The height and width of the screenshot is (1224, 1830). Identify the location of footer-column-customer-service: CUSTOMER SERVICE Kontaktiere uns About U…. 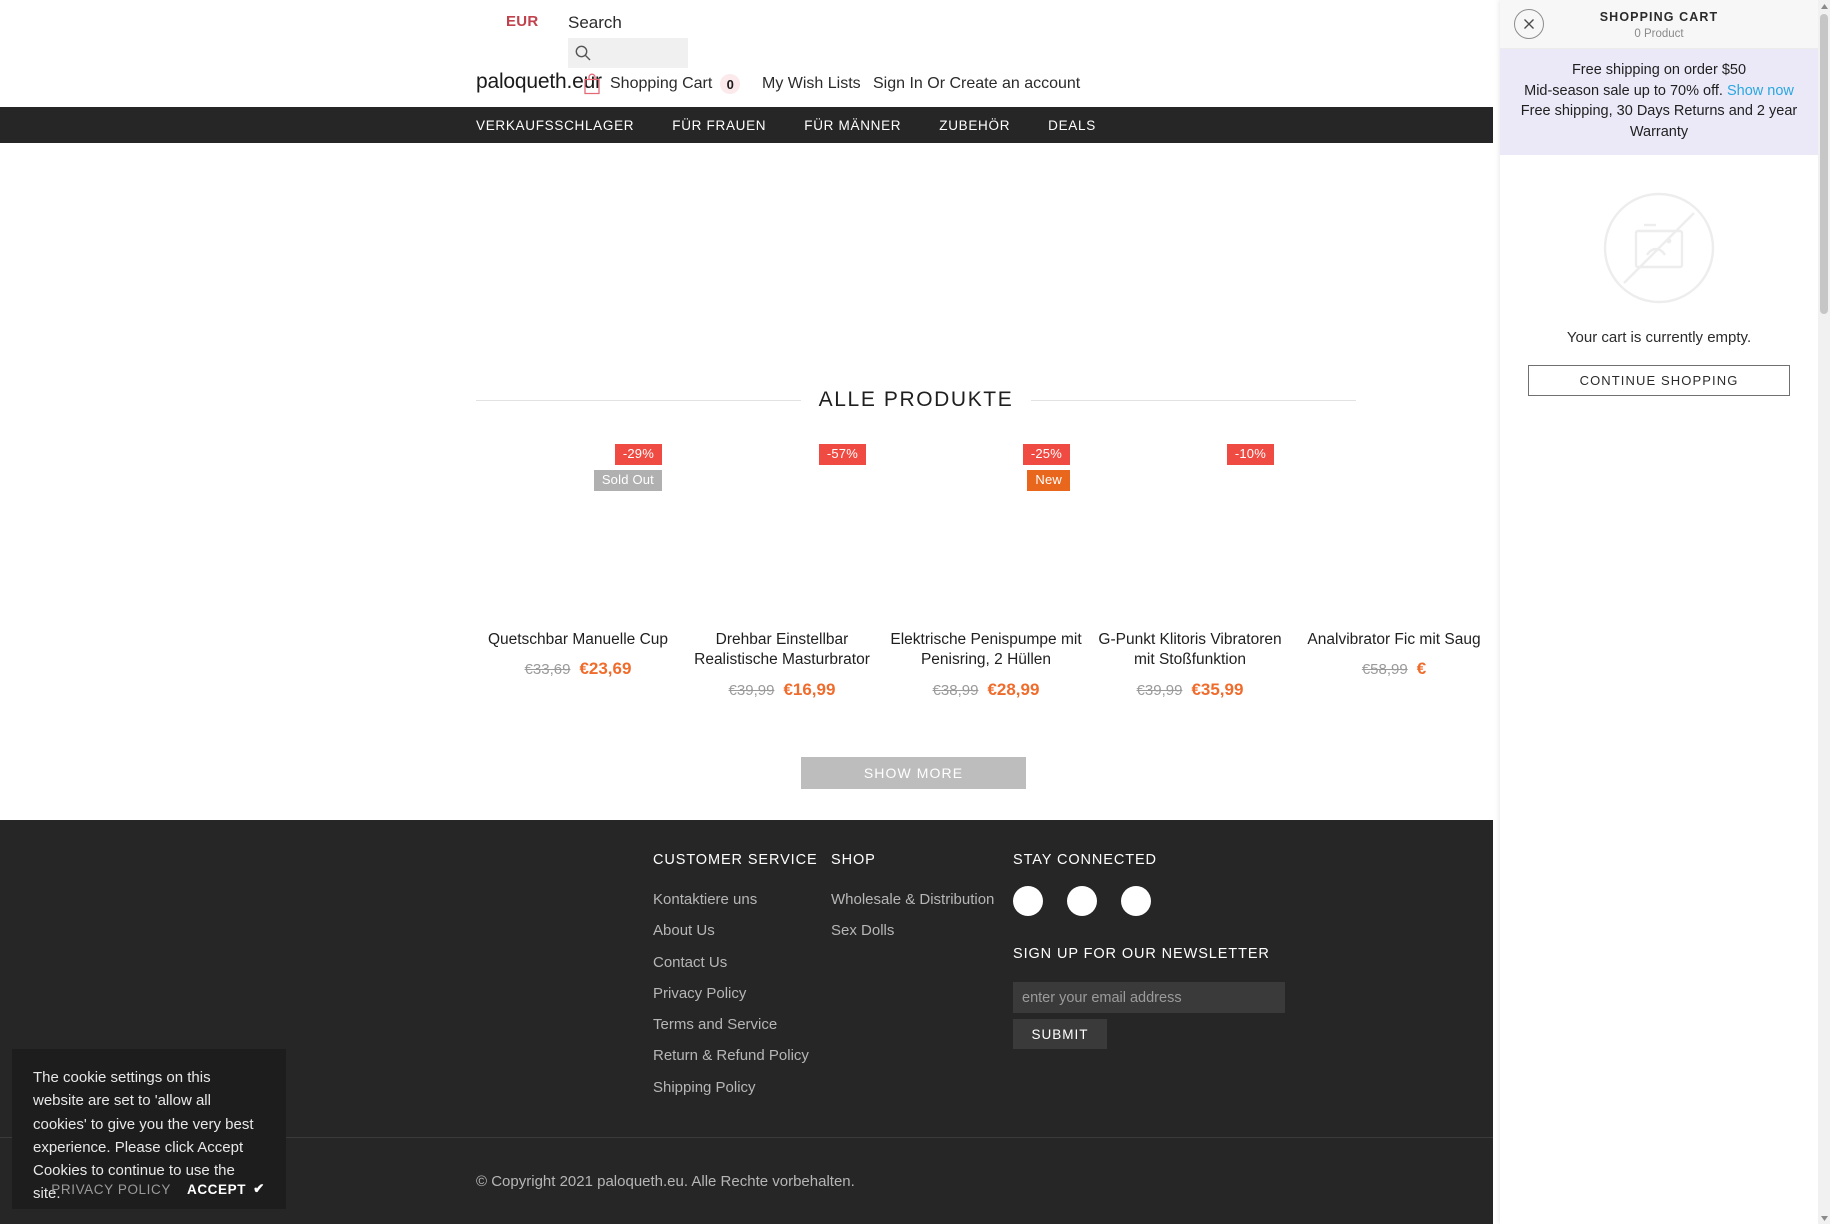
(742, 980).